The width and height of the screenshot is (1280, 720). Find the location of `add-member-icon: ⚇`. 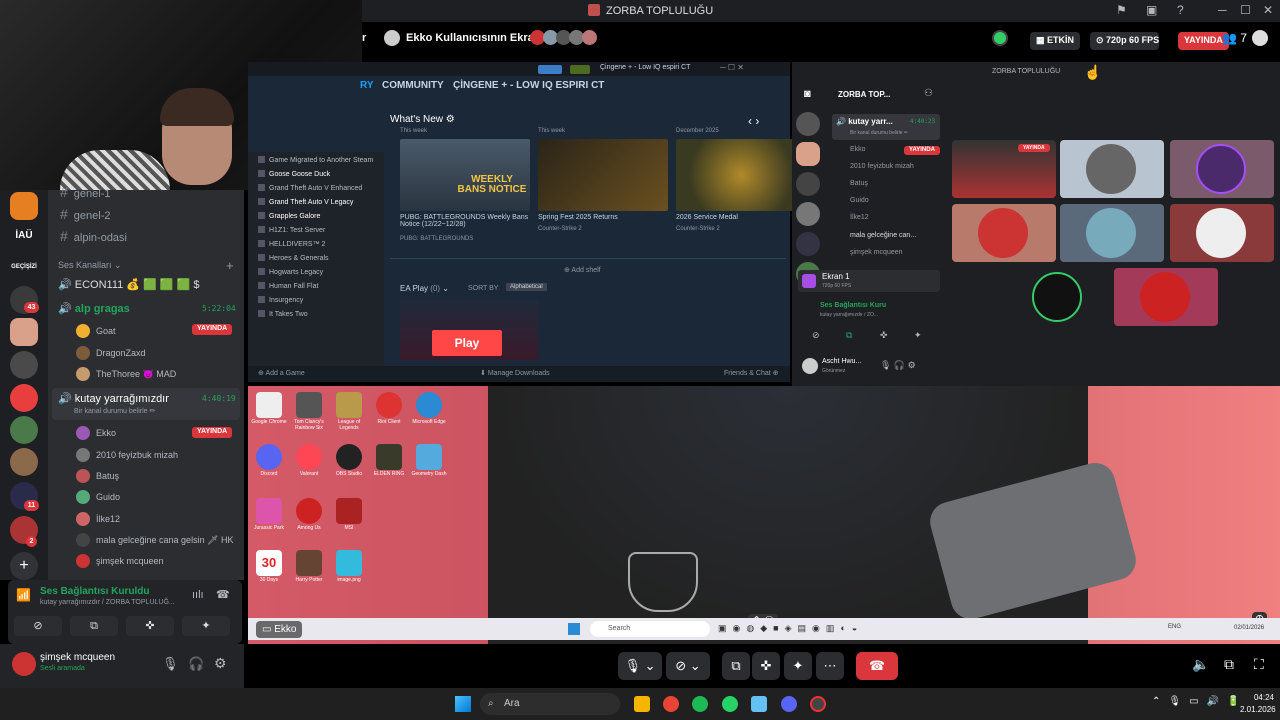

add-member-icon: ⚇ is located at coordinates (928, 93).